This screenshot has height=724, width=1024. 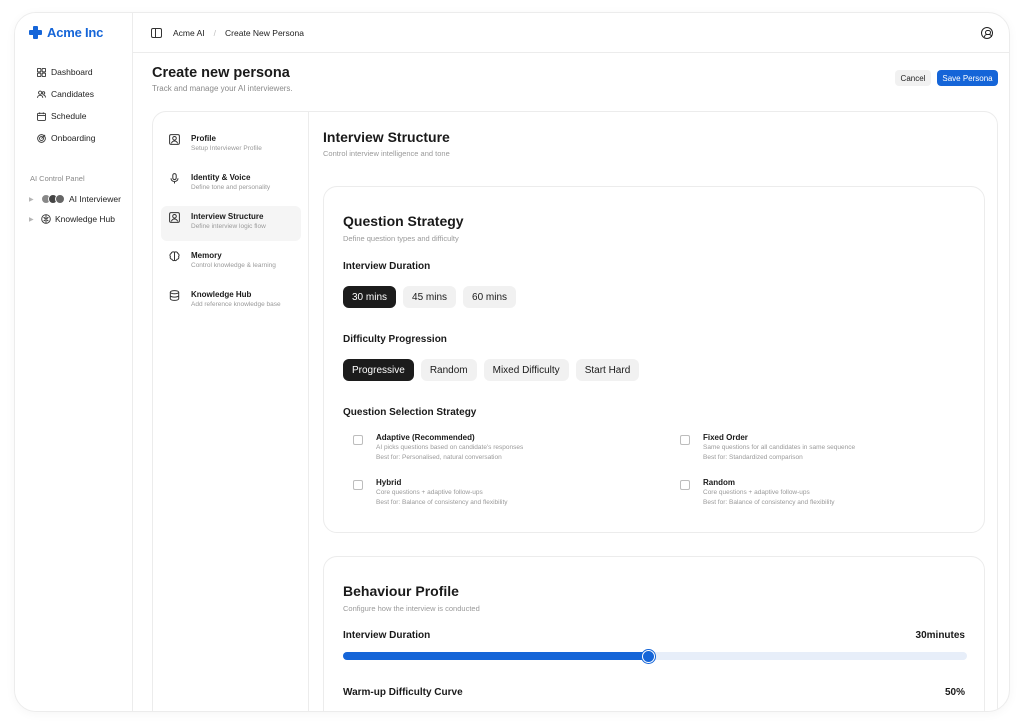 What do you see at coordinates (649, 656) in the screenshot?
I see `duration-slider-thumb` at bounding box center [649, 656].